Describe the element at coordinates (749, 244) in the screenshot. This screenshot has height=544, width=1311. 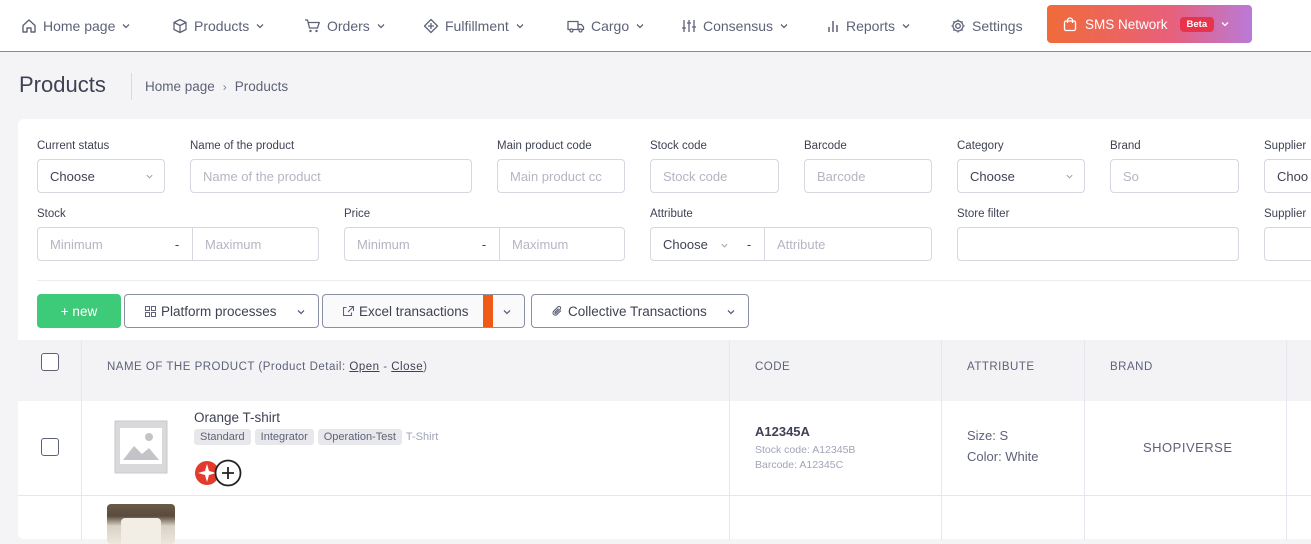
I see `attribute-dash: -` at that location.